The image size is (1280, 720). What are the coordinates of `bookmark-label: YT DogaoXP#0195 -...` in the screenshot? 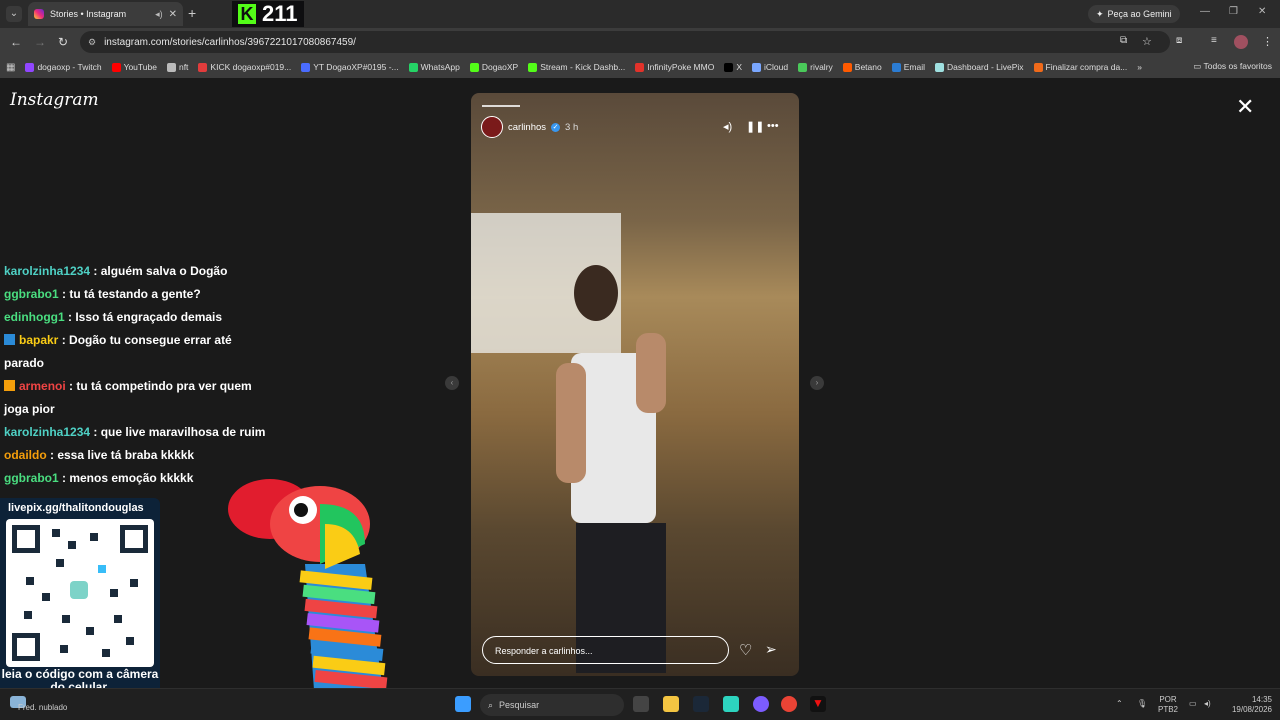 It's located at (356, 67).